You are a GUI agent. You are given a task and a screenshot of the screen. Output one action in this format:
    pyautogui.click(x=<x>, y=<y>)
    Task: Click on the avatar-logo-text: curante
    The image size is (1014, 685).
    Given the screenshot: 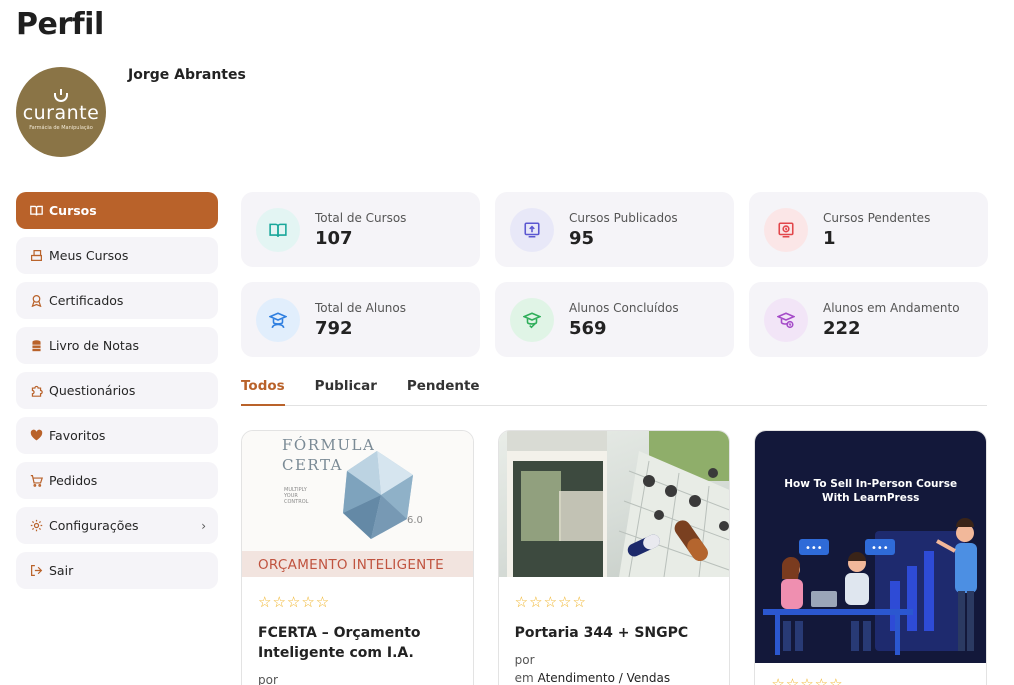 What is the action you would take?
    pyautogui.click(x=61, y=113)
    